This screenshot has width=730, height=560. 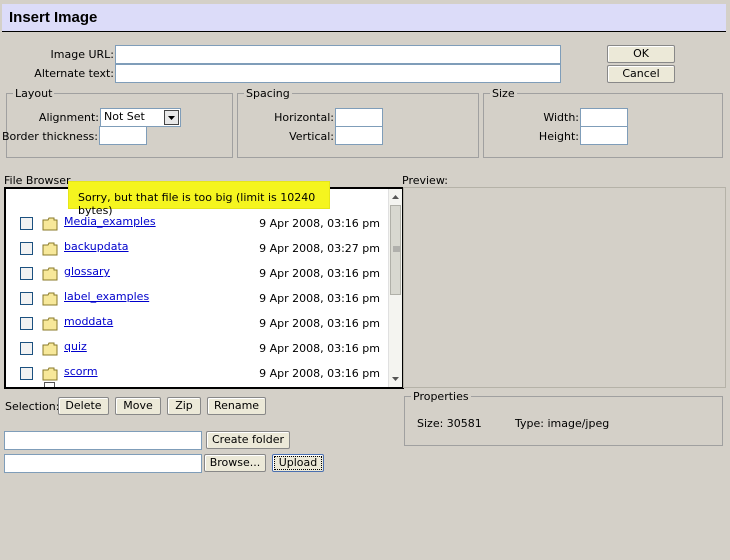 I want to click on move-button: Move, so click(x=138, y=406).